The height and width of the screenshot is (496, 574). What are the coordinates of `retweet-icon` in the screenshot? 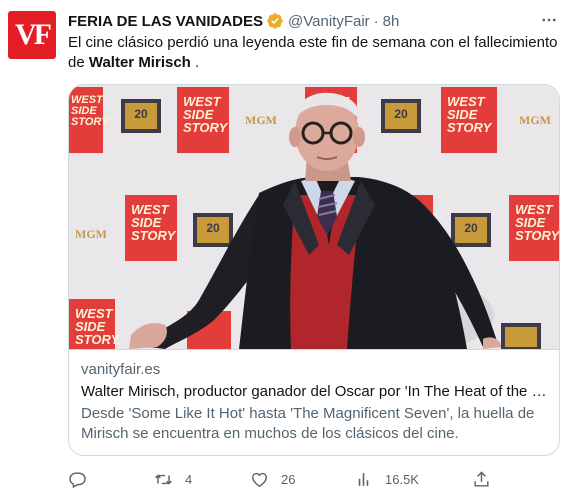 It's located at (163, 479).